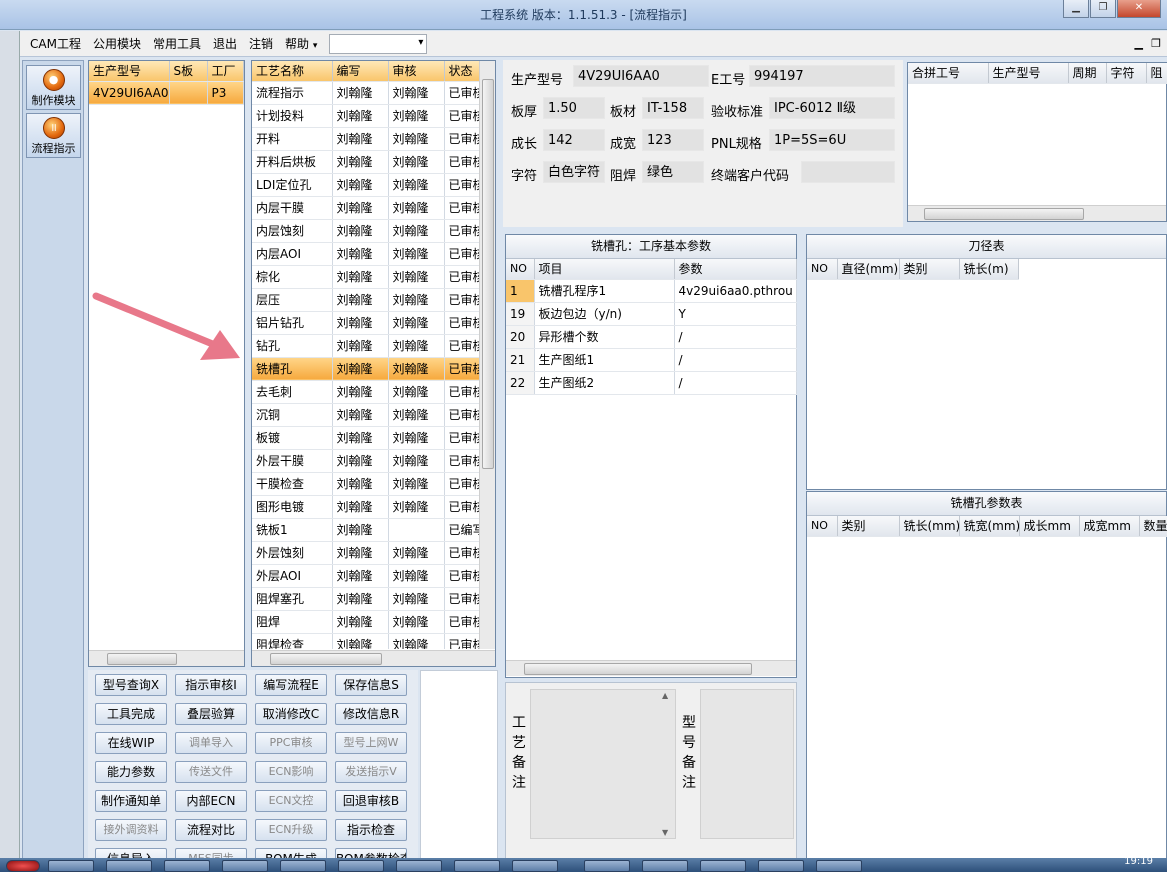 The height and width of the screenshot is (872, 1167). I want to click on action-button-2-0: 在线WIP, so click(131, 743).